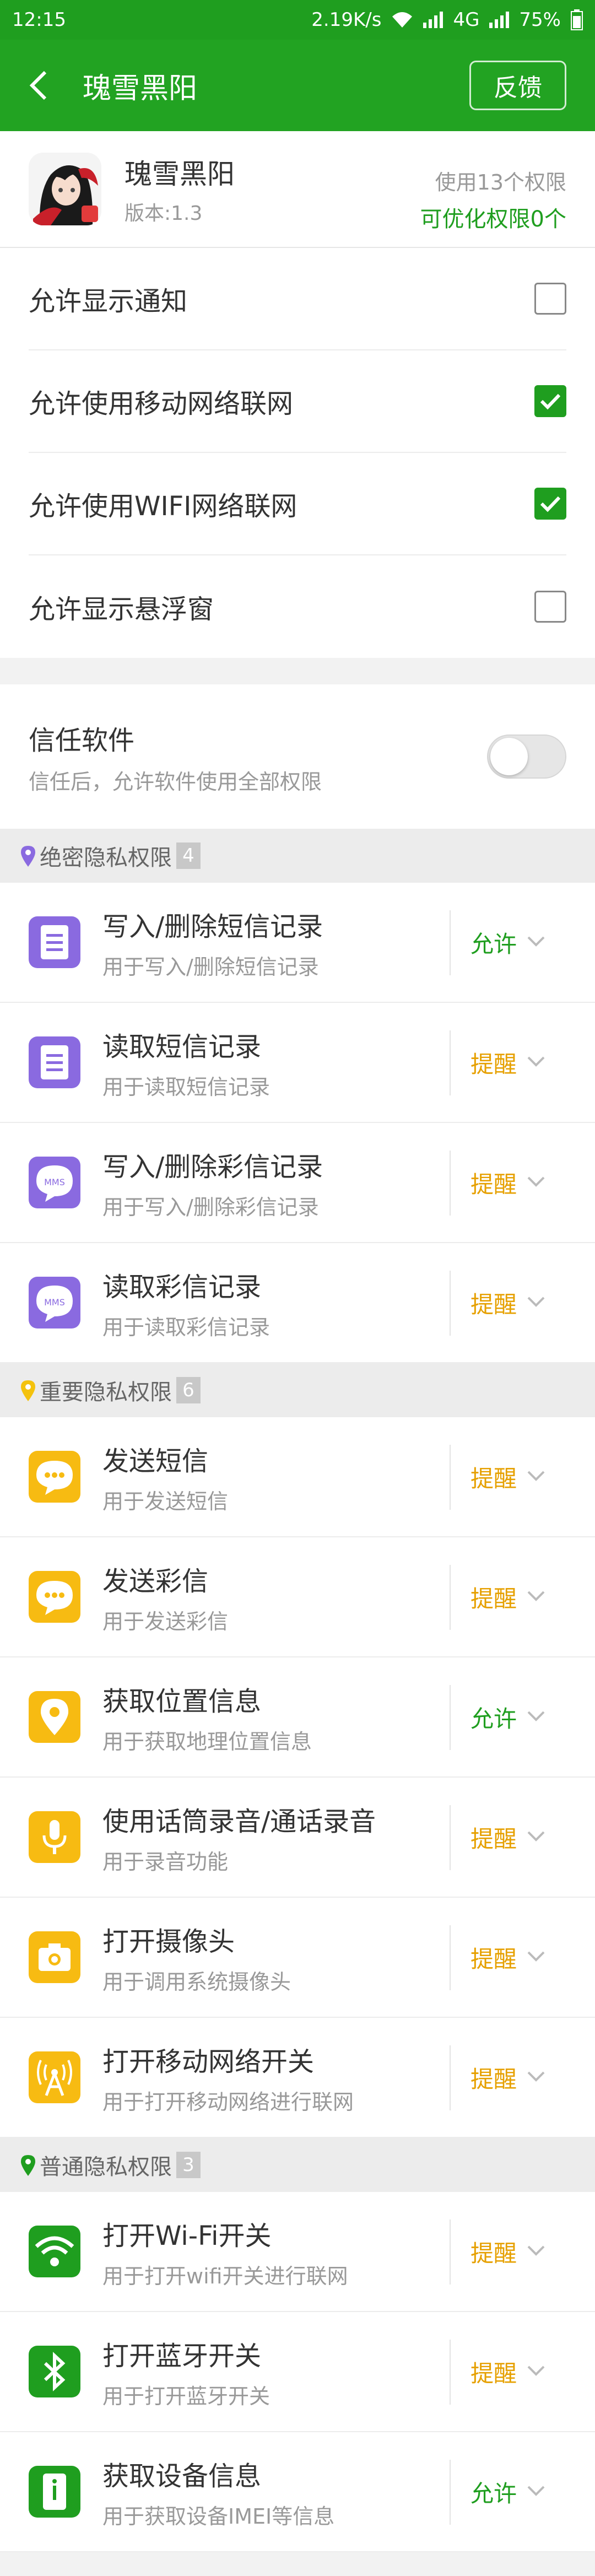 The height and width of the screenshot is (2576, 595). I want to click on permission-title: 打开蓝牙开关, so click(182, 2356).